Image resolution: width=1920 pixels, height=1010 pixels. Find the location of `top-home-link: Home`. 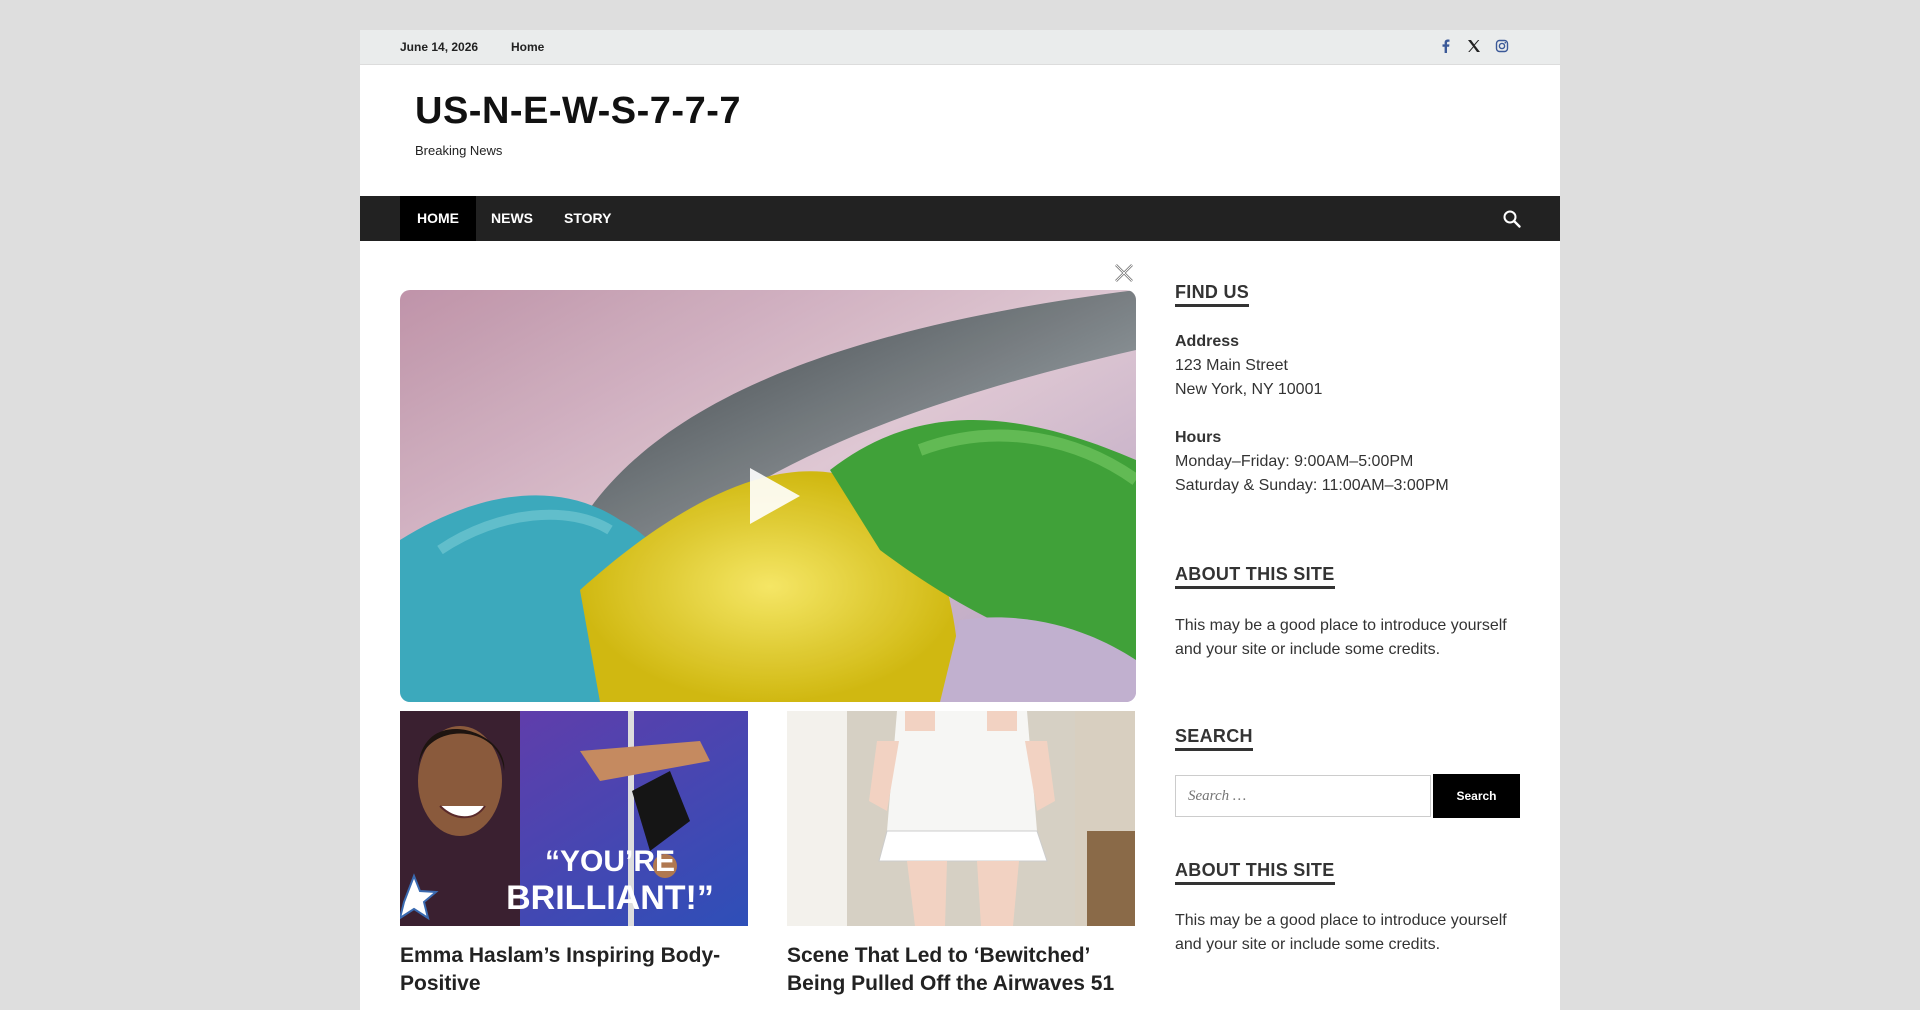

top-home-link: Home is located at coordinates (527, 47).